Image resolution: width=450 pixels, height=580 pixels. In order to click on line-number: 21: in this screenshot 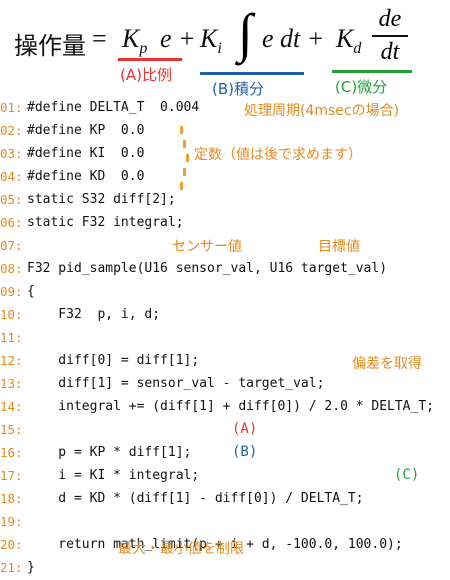, I will do `click(11, 567)`.